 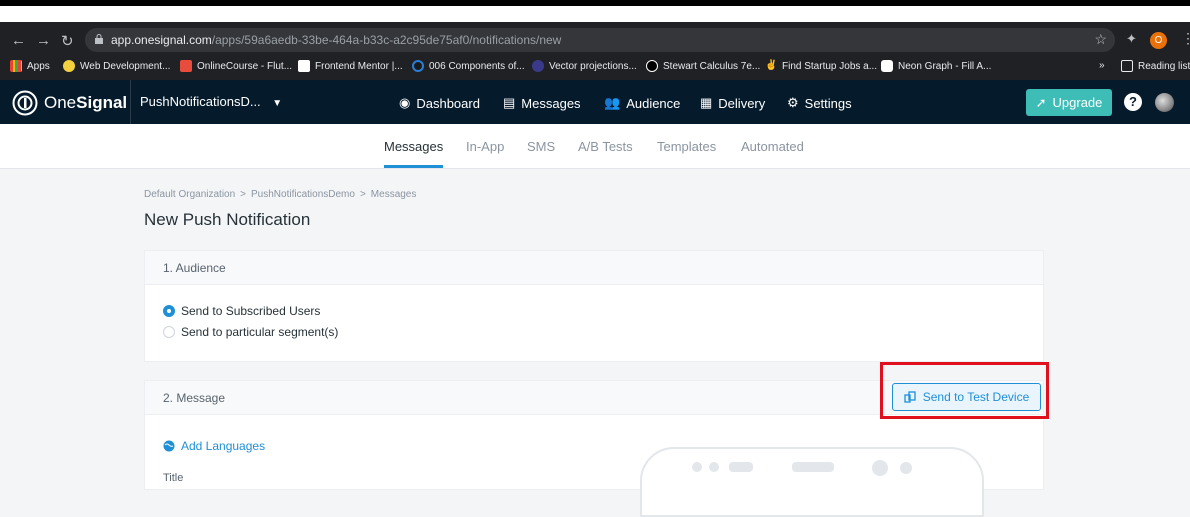 What do you see at coordinates (1131, 39) in the screenshot?
I see `extensions-icon: ✦` at bounding box center [1131, 39].